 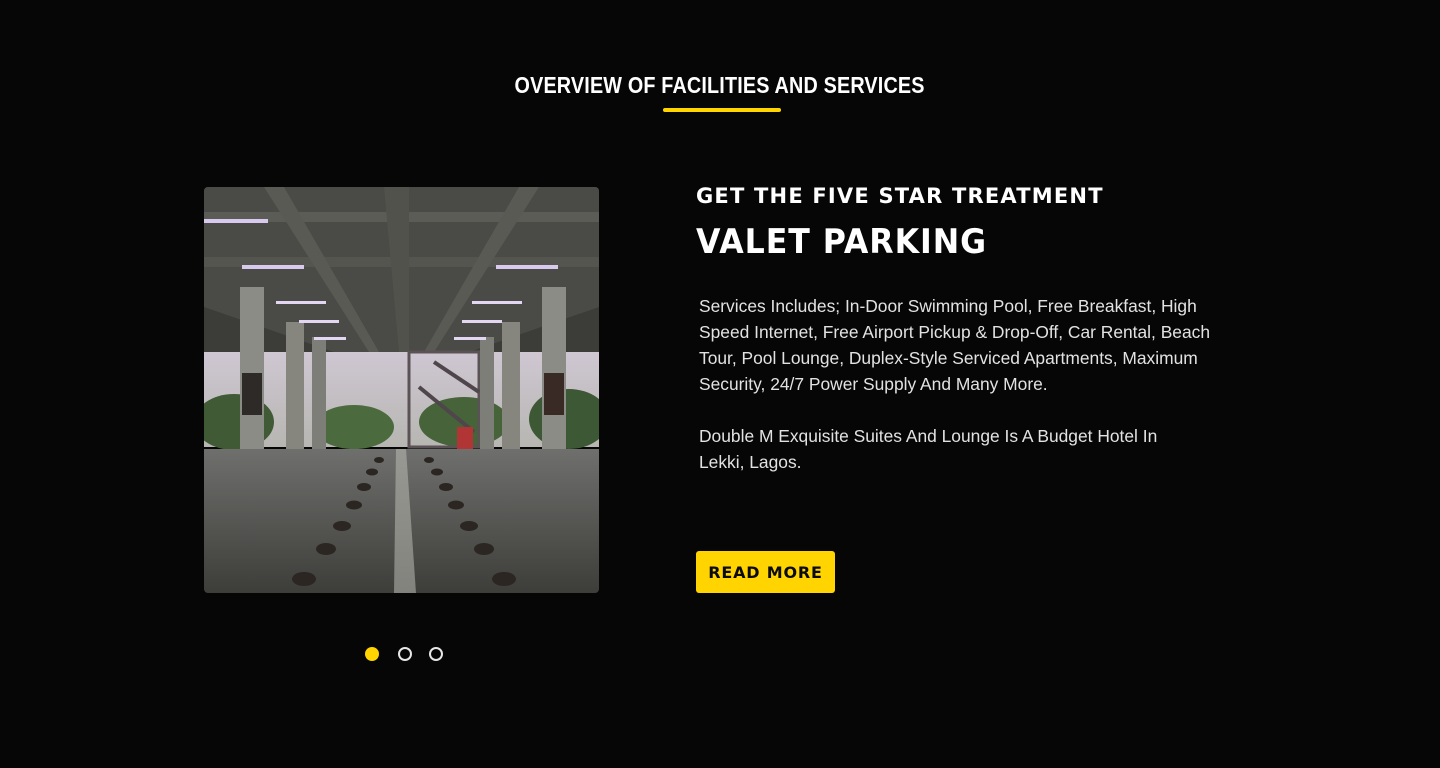 I want to click on section-title: OVERVIEW OF FACILITIES AND SERVICES, so click(x=719, y=85).